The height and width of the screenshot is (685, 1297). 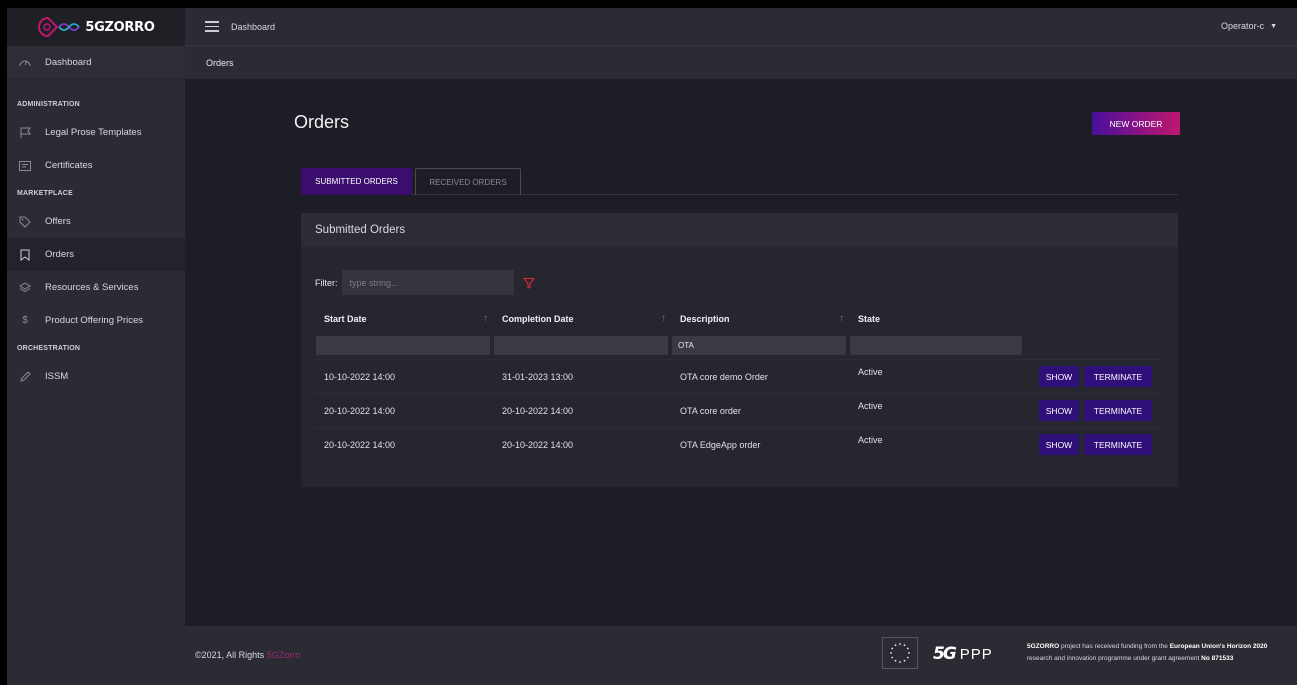 What do you see at coordinates (1136, 123) in the screenshot?
I see `new-order-button: NEW ORDER` at bounding box center [1136, 123].